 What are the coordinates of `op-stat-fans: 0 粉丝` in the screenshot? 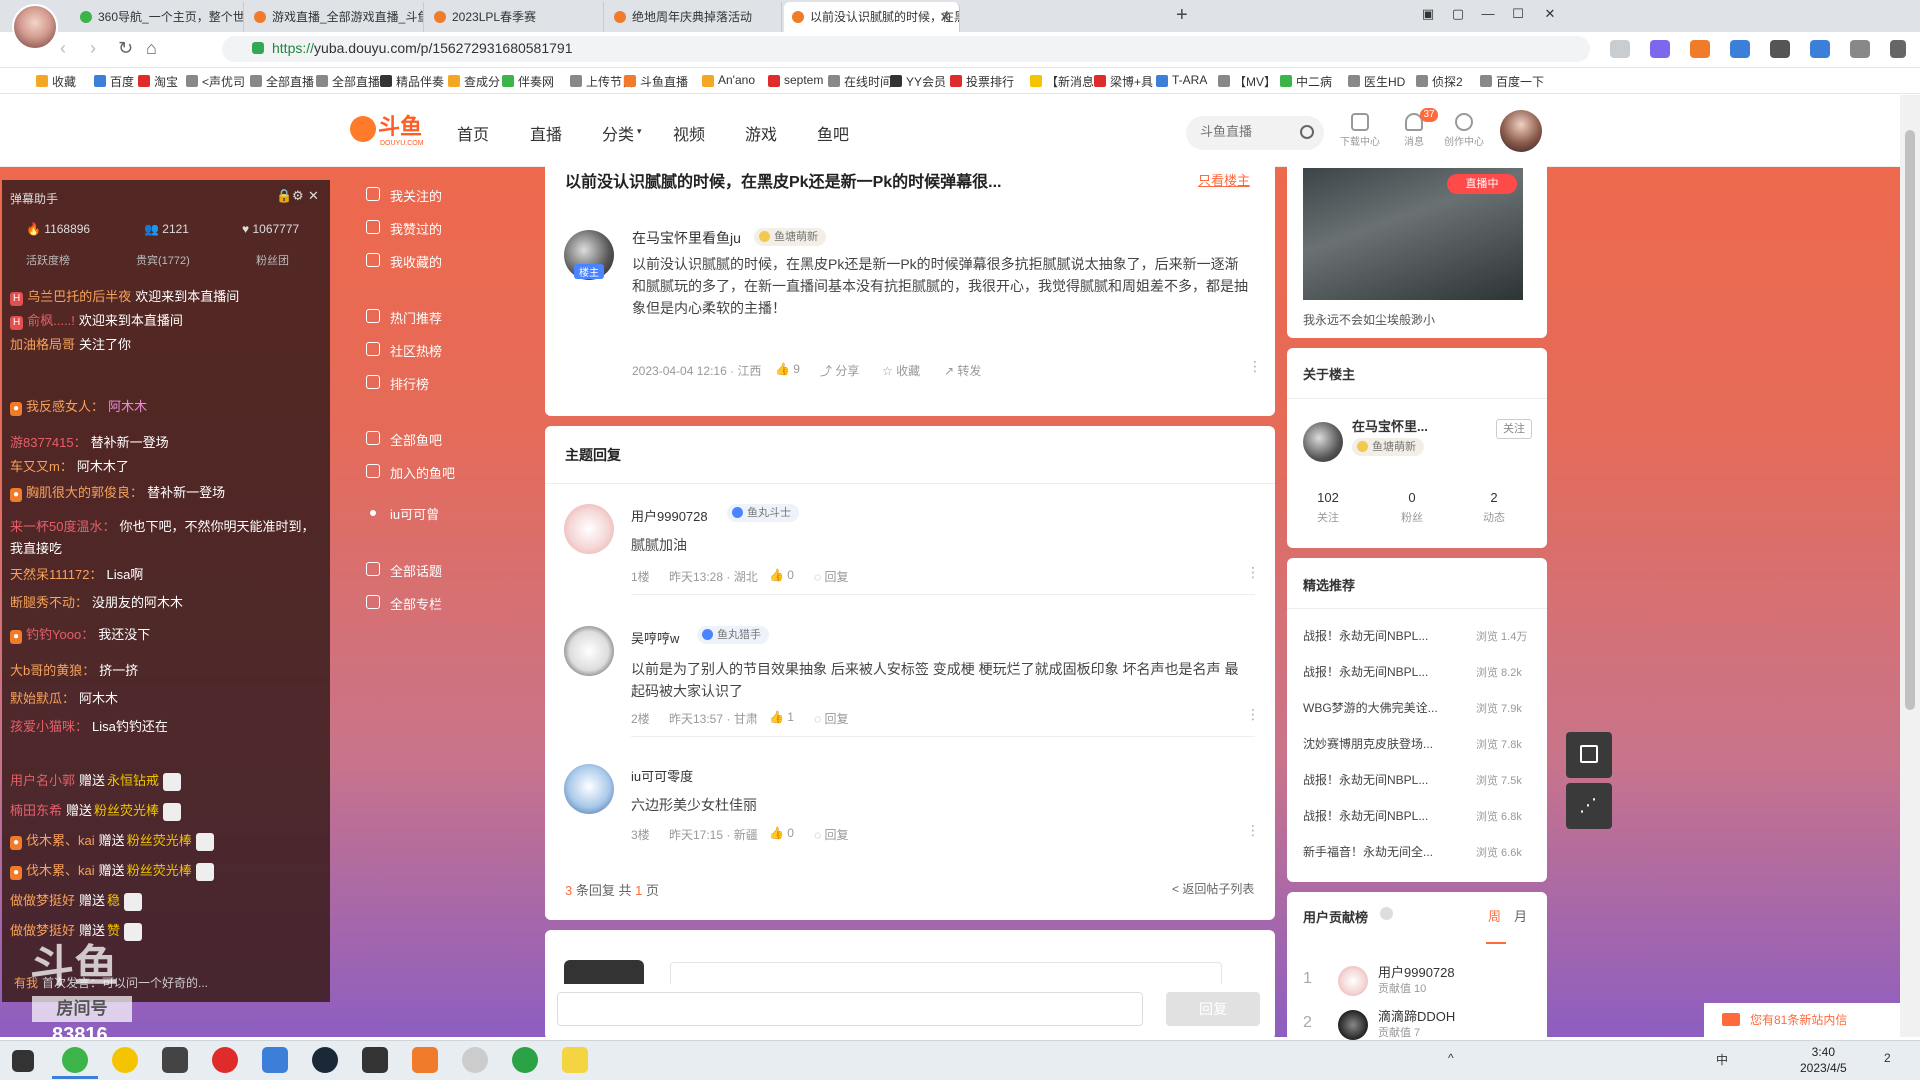 It's located at (1412, 507).